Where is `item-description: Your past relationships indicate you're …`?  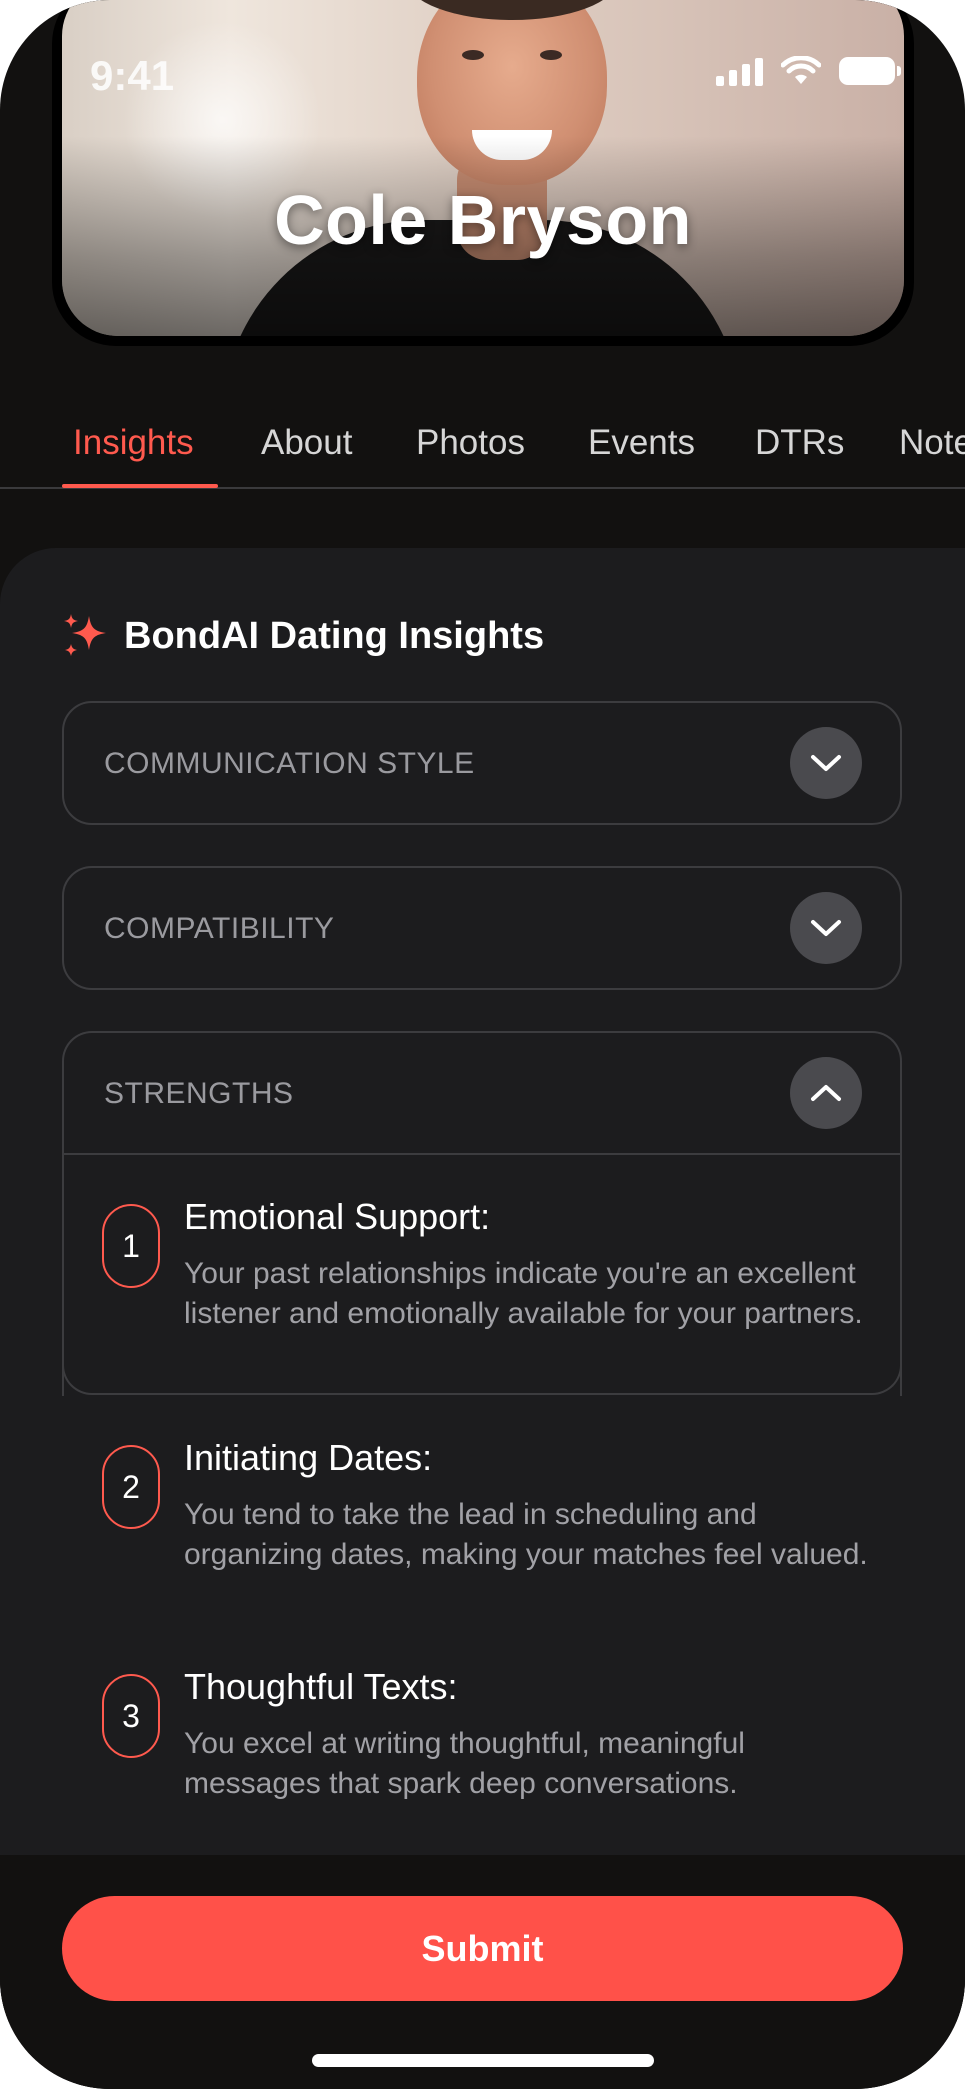
item-description: Your past relationships indicate you're … is located at coordinates (523, 1293).